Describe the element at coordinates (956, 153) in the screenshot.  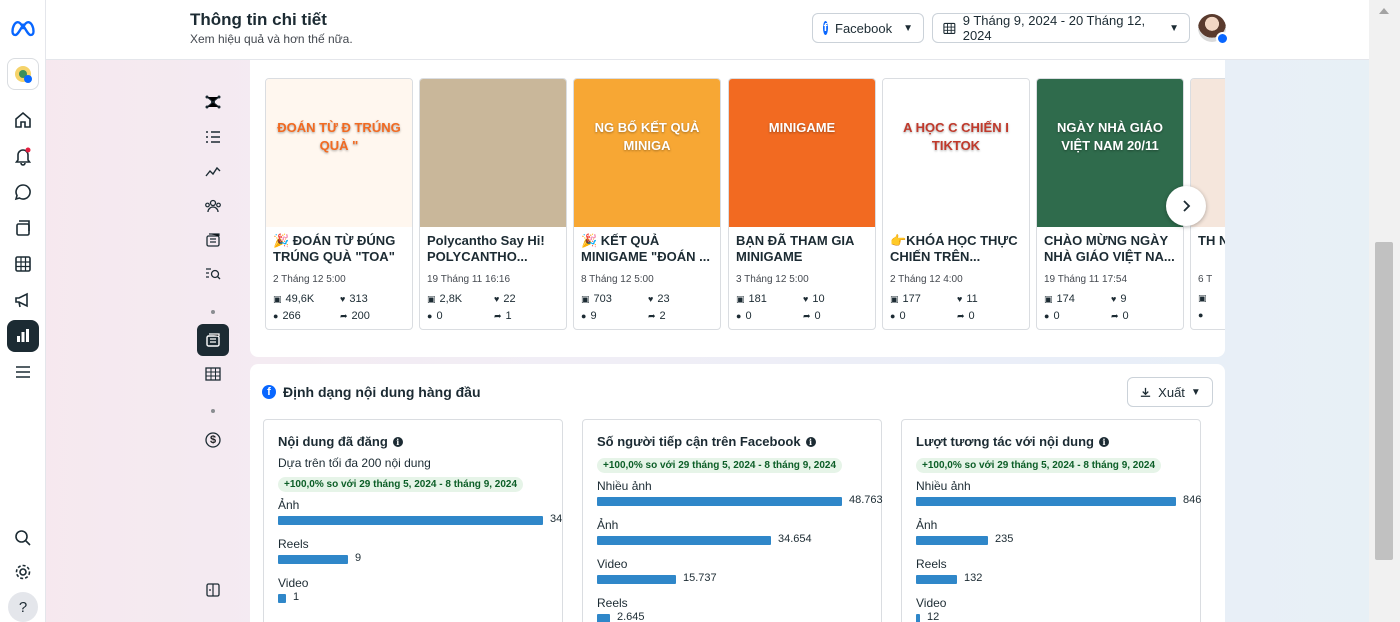
I see `post-thumbnail: A HỌC C CHIẾN I TIKTOK` at that location.